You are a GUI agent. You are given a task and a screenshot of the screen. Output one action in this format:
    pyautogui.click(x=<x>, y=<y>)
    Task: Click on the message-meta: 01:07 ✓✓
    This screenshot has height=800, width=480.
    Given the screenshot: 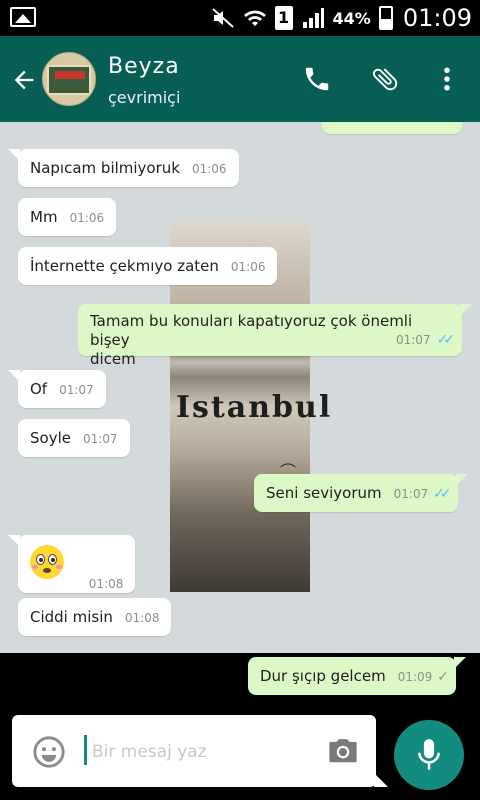 What is the action you would take?
    pyautogui.click(x=425, y=340)
    